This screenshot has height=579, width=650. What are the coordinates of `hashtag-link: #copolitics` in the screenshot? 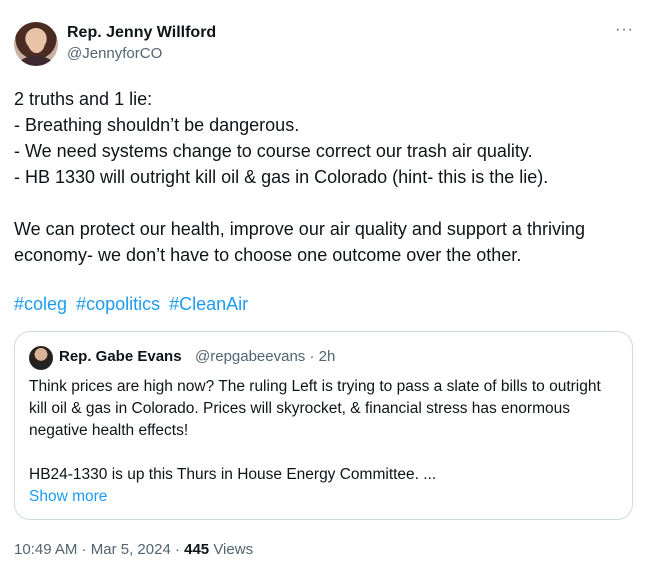 It's located at (118, 304).